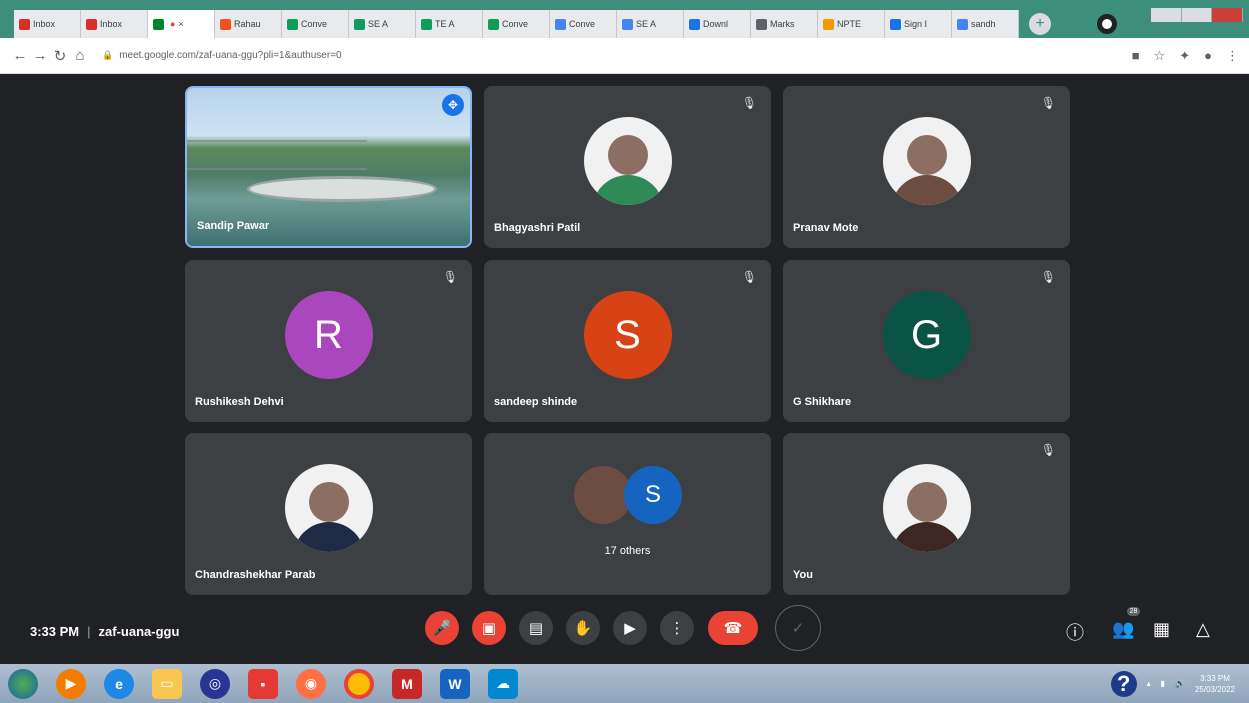 Image resolution: width=1249 pixels, height=703 pixels. Describe the element at coordinates (646, 24) in the screenshot. I see `tab-label: SE A` at that location.